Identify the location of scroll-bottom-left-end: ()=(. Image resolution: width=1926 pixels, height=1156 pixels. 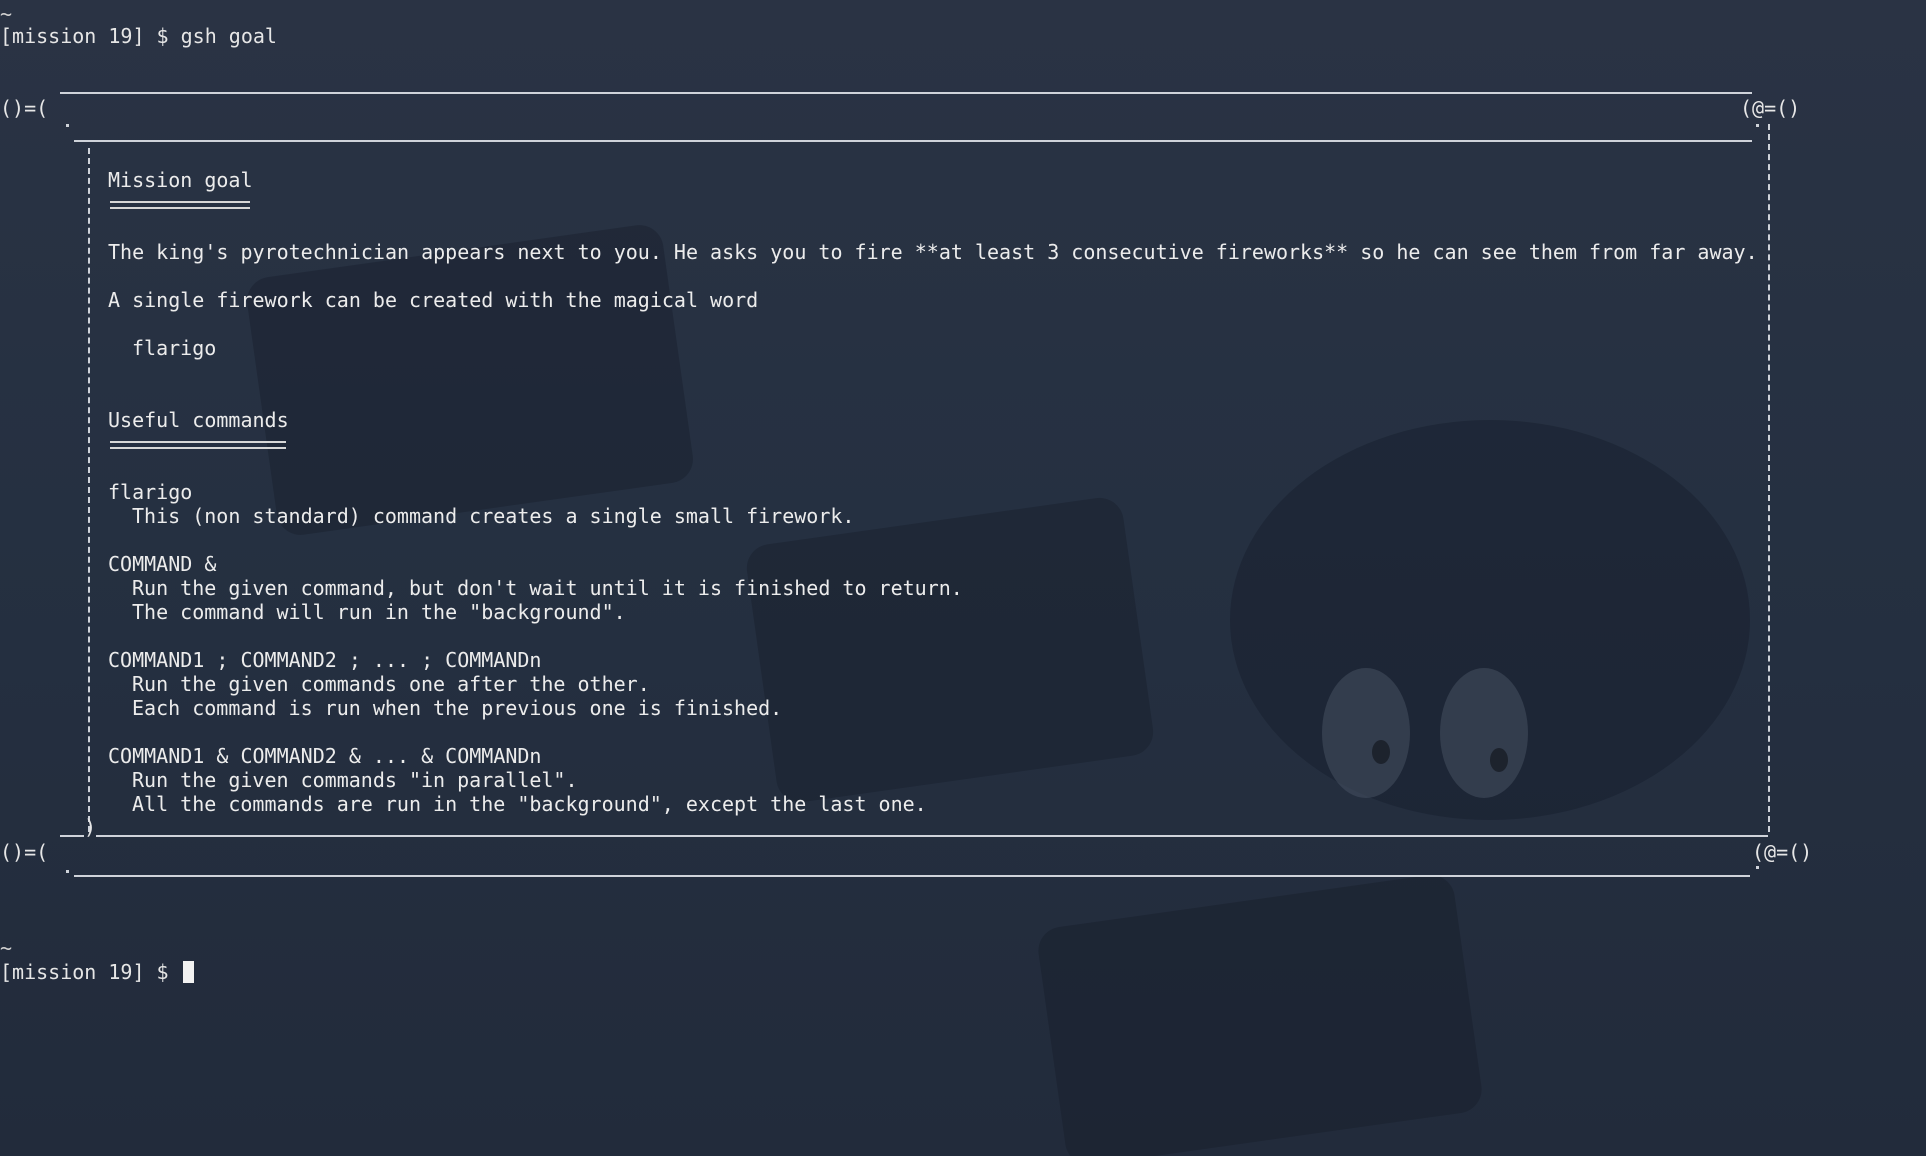
(24, 852).